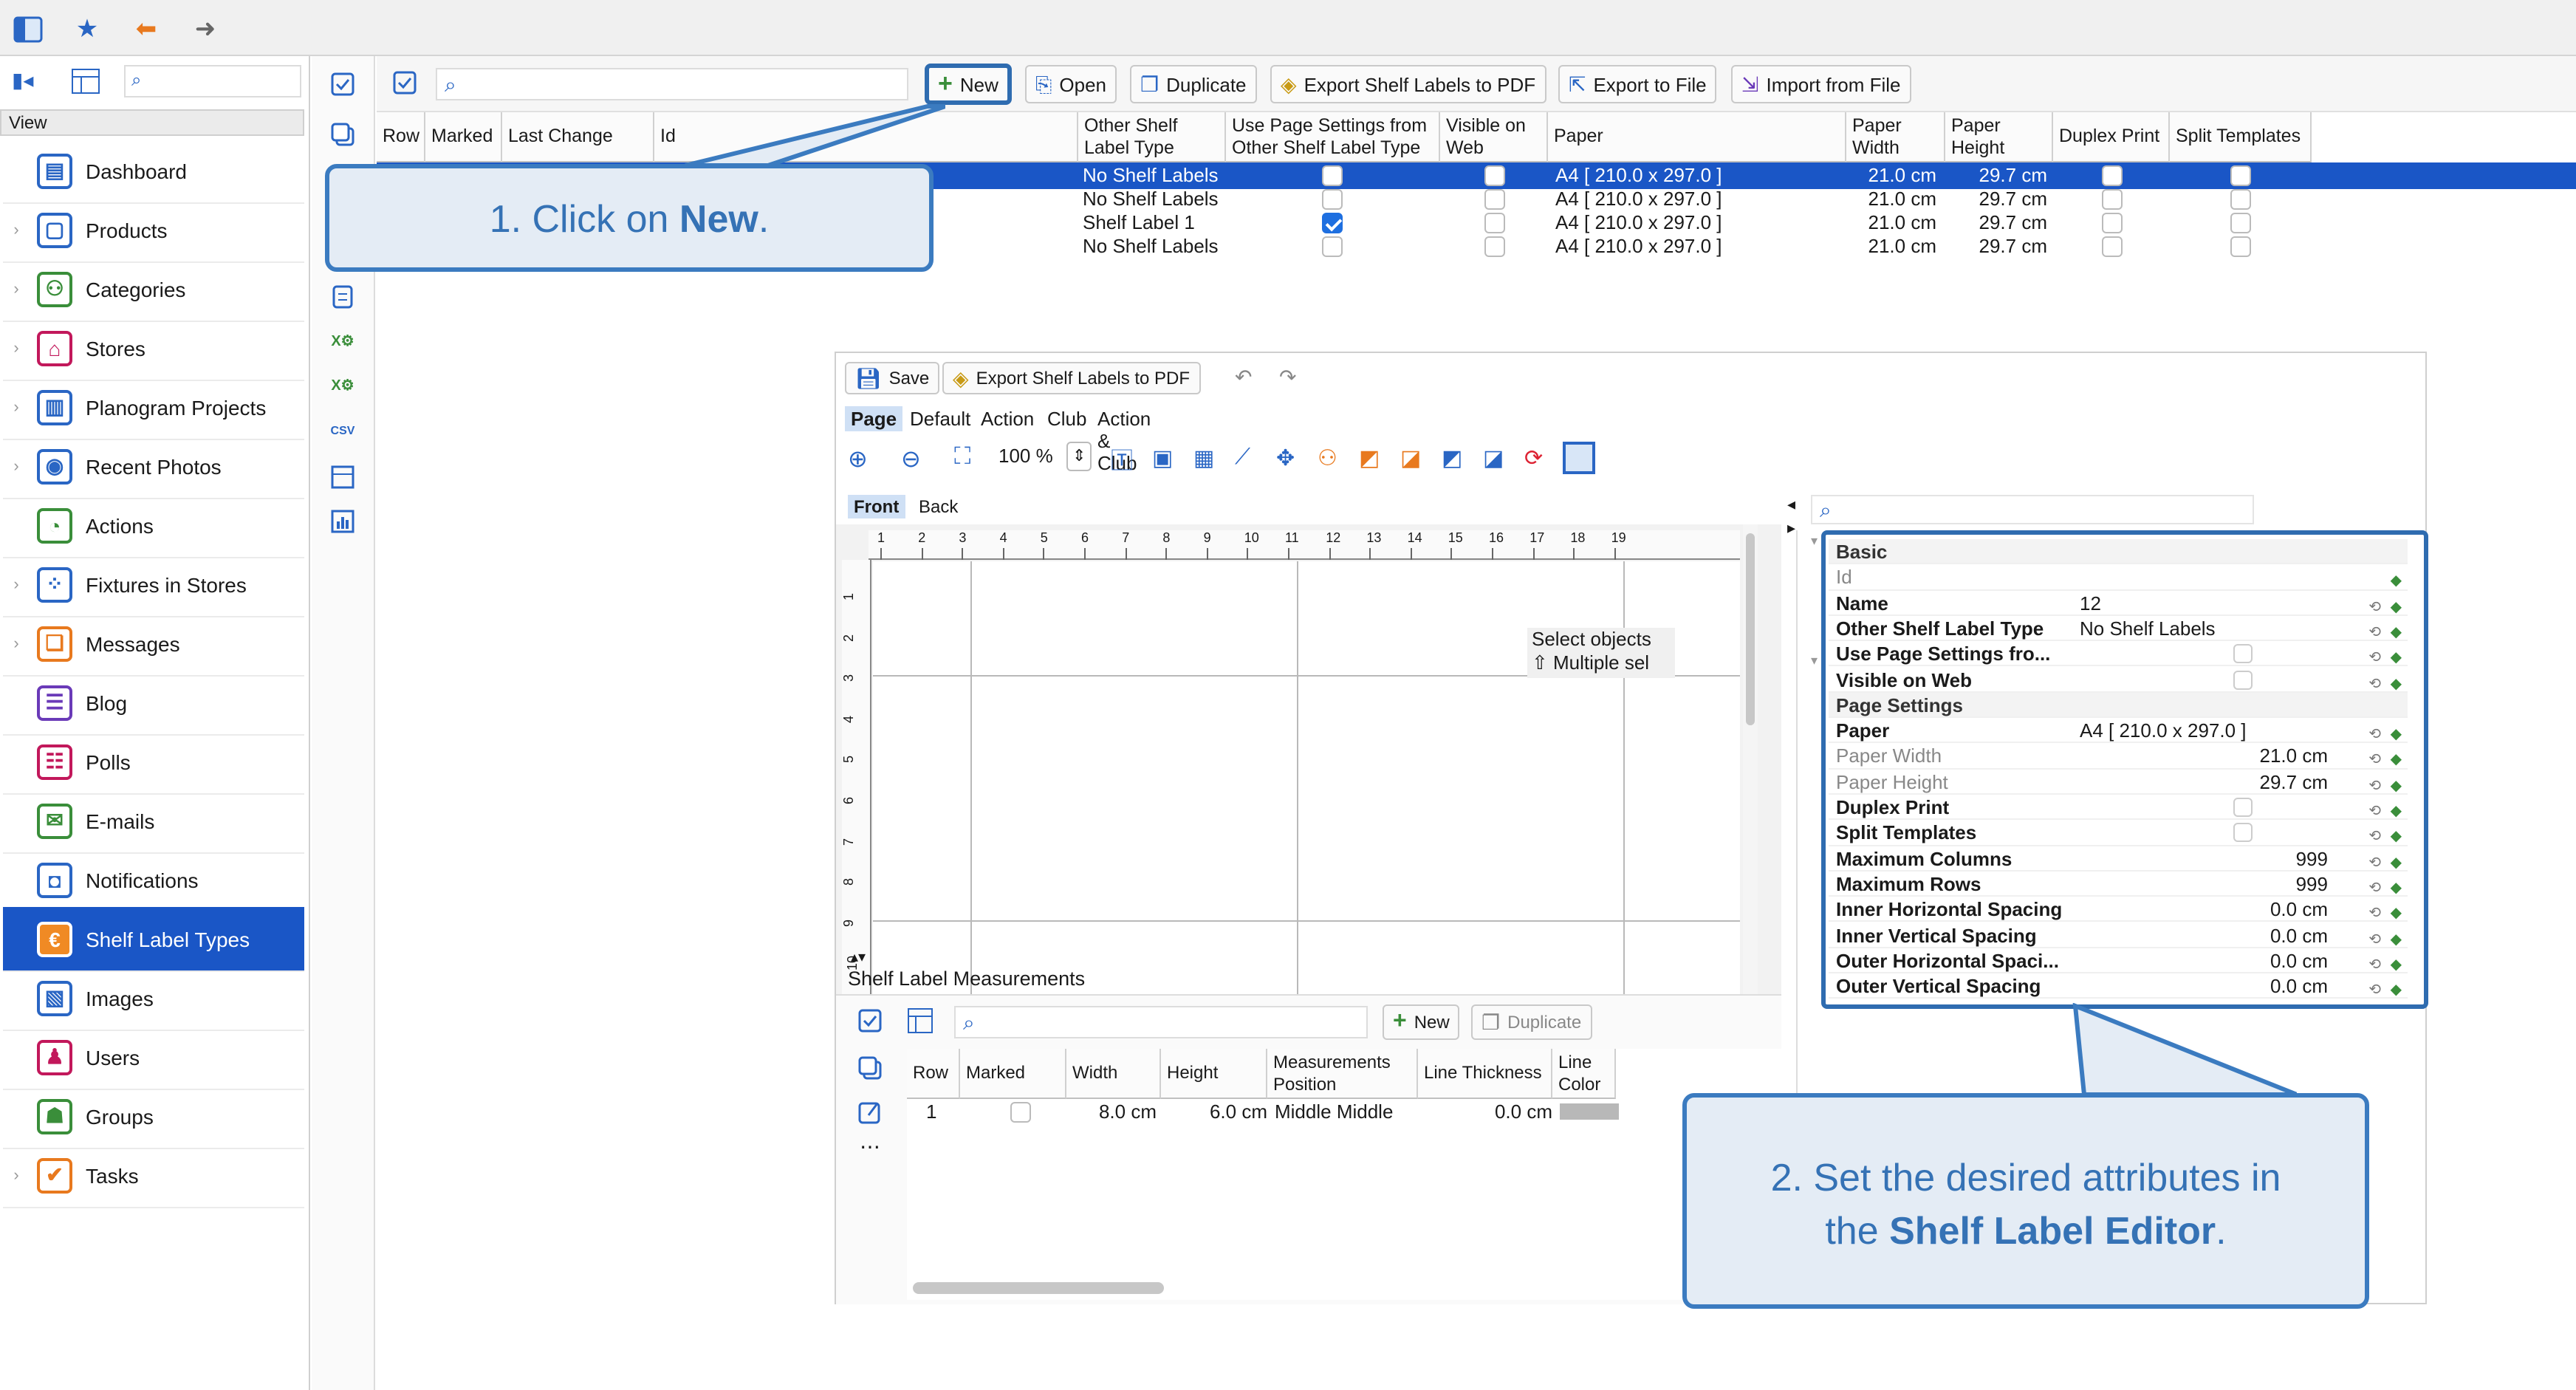 This screenshot has height=1390, width=2576. I want to click on column-header: Row, so click(401, 137).